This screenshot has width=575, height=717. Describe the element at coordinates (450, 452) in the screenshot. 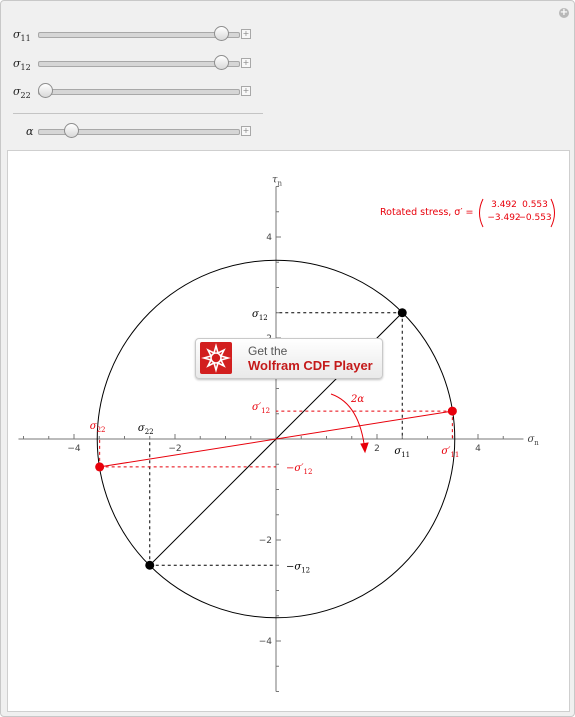

I see `label-sigma11-rot: σ′11` at that location.